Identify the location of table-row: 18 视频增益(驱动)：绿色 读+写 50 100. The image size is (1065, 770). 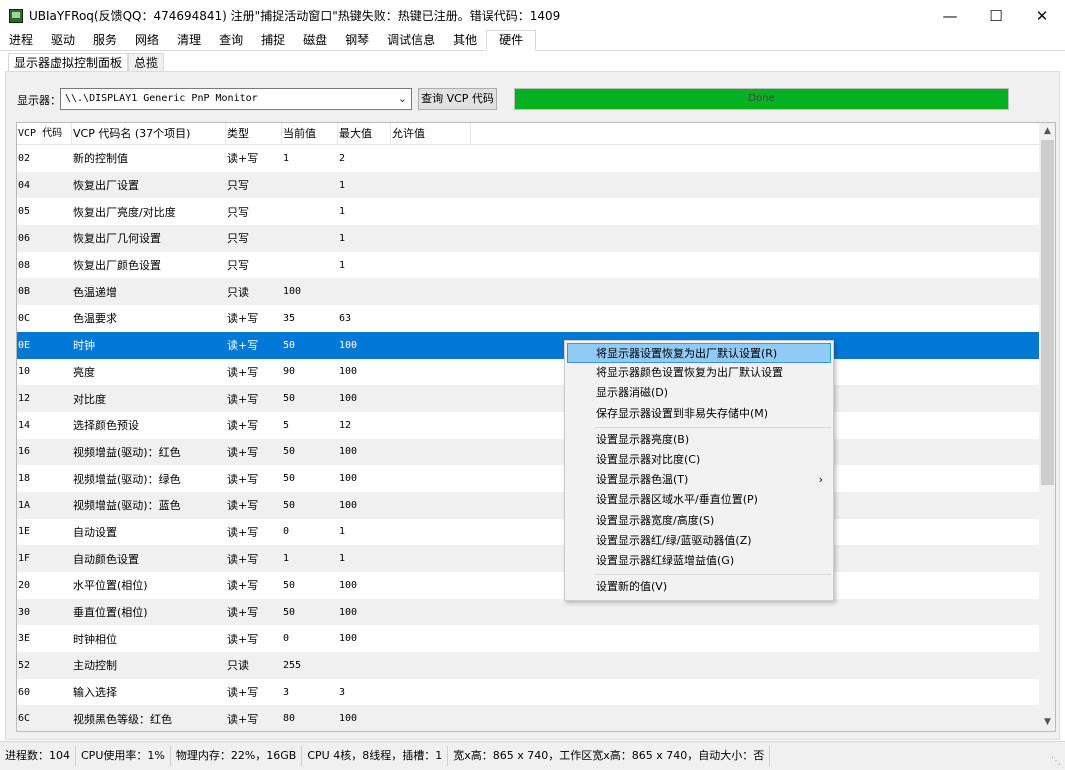
(528, 478).